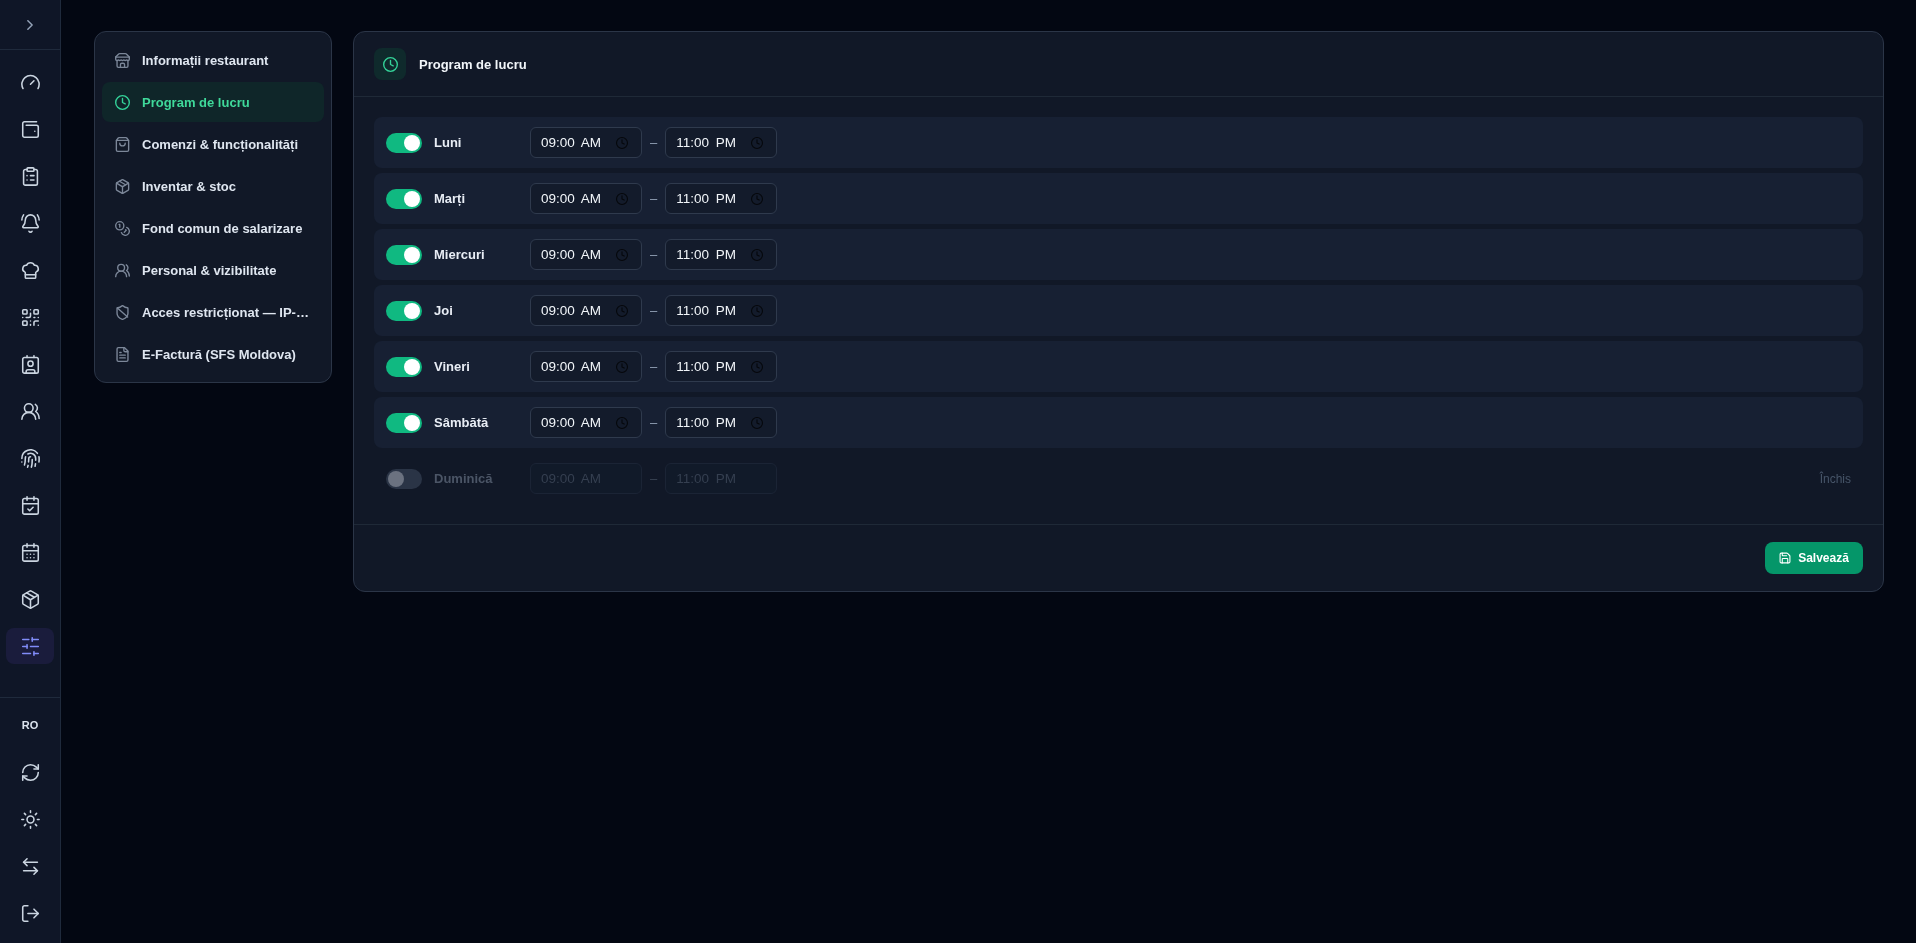 This screenshot has height=943, width=1916. I want to click on shield-icon, so click(122, 312).